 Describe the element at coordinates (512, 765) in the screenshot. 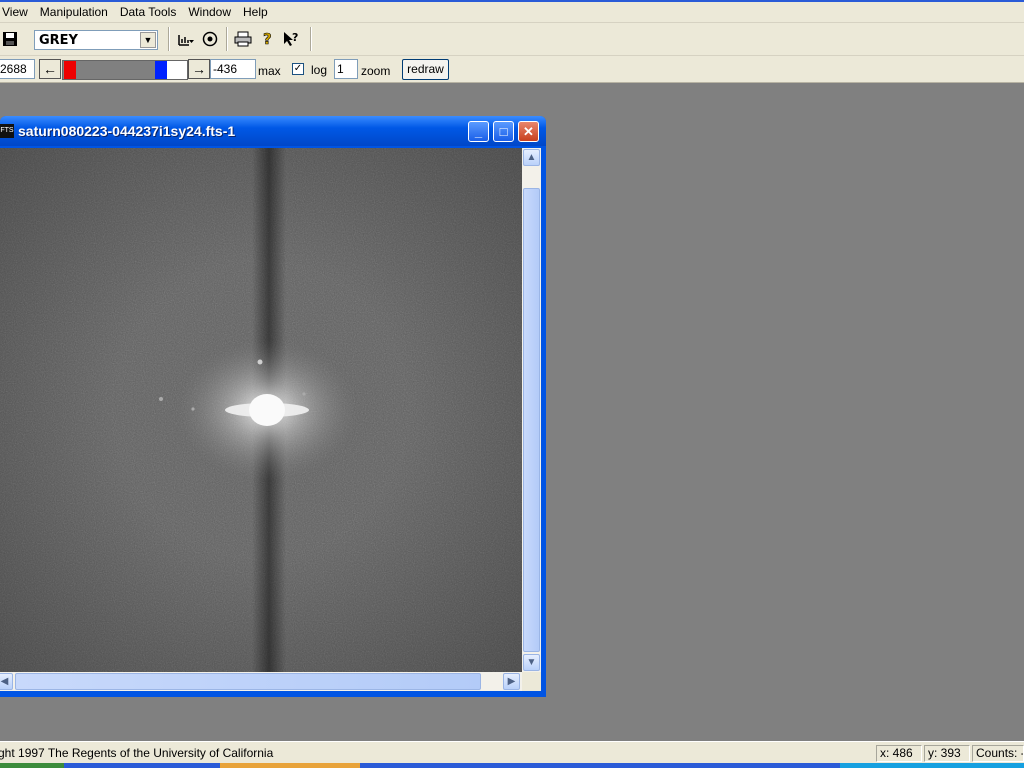

I see `taskbar-strip` at that location.